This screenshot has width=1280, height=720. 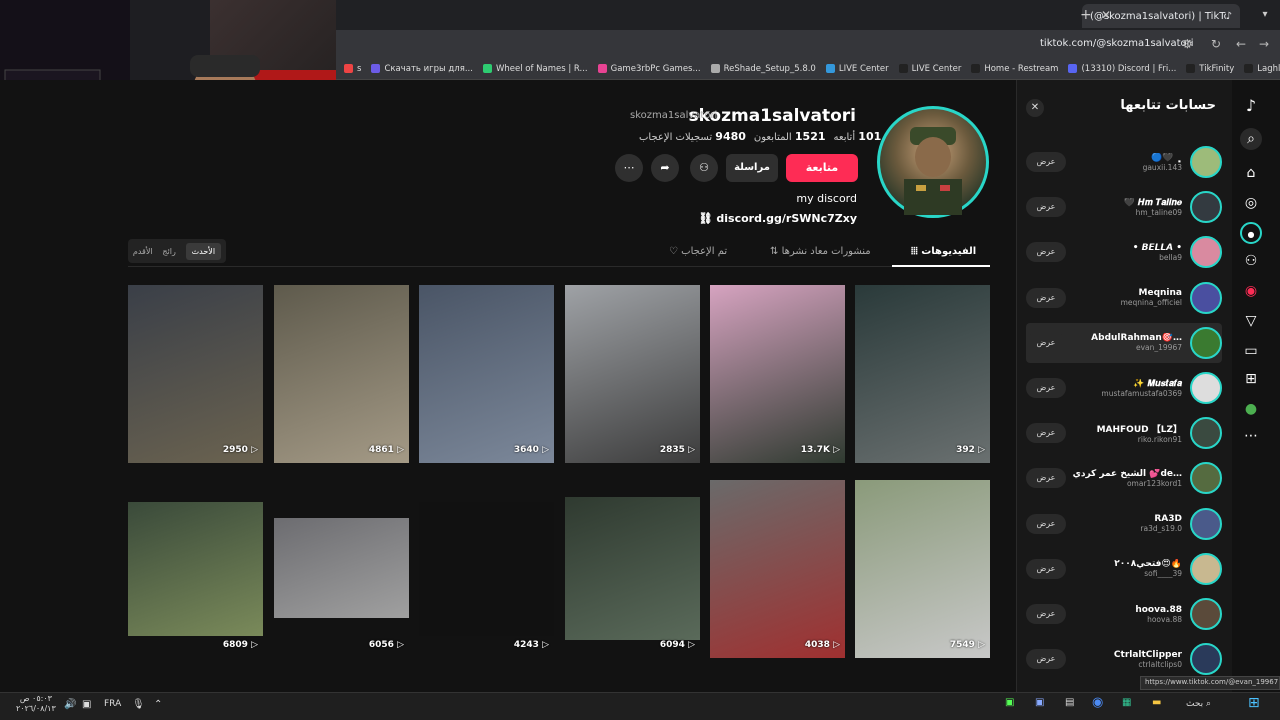 I want to click on share-icon: ➦, so click(x=665, y=168).